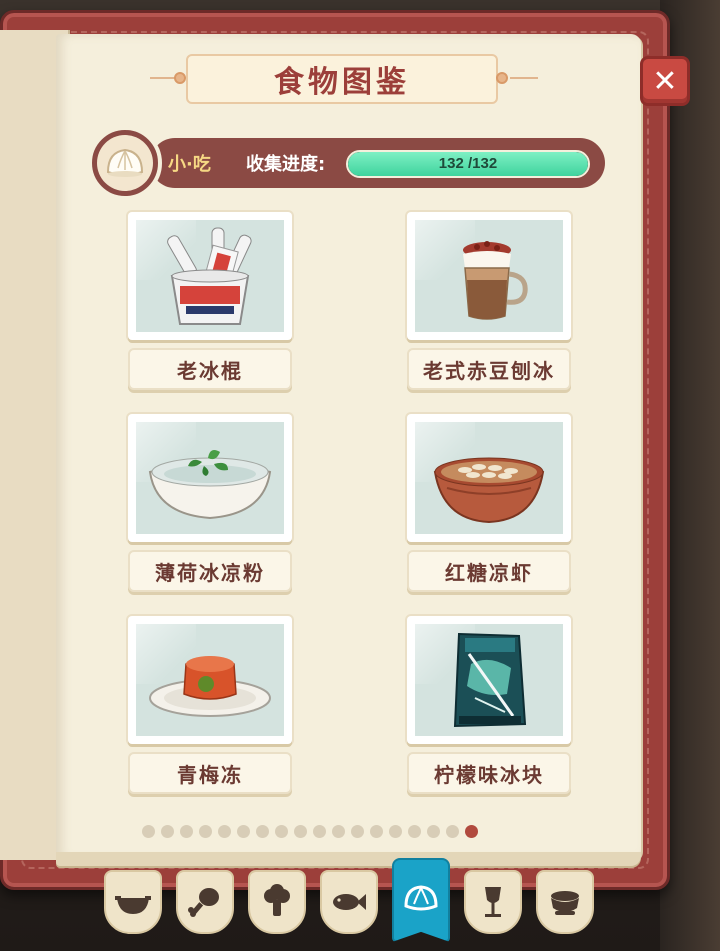 The image size is (720, 951). I want to click on red-bean-shaved-ice-icon, so click(495, 280).